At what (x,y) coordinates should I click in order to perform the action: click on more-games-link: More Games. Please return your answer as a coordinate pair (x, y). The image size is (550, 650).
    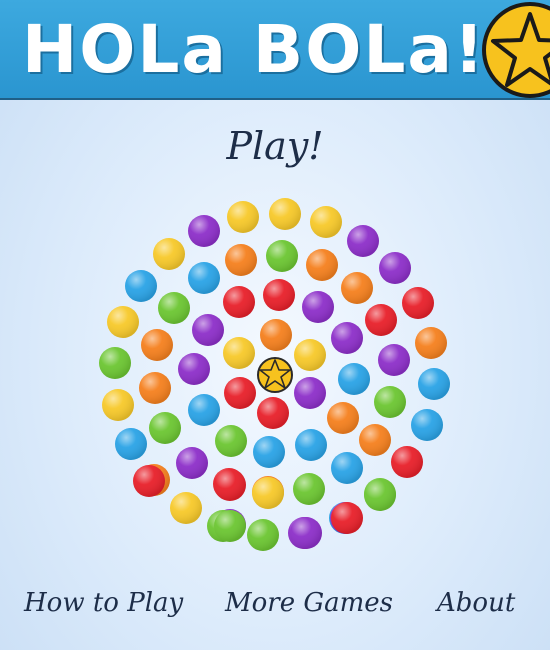
    Looking at the image, I should click on (309, 603).